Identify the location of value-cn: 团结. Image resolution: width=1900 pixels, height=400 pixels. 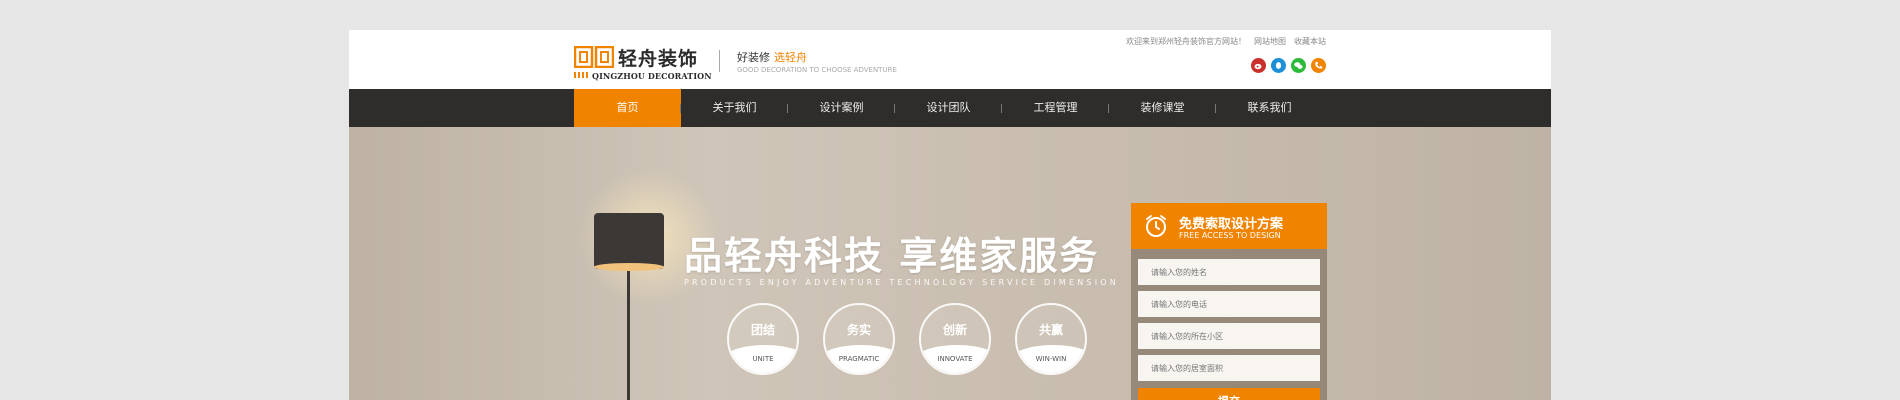
(762, 330).